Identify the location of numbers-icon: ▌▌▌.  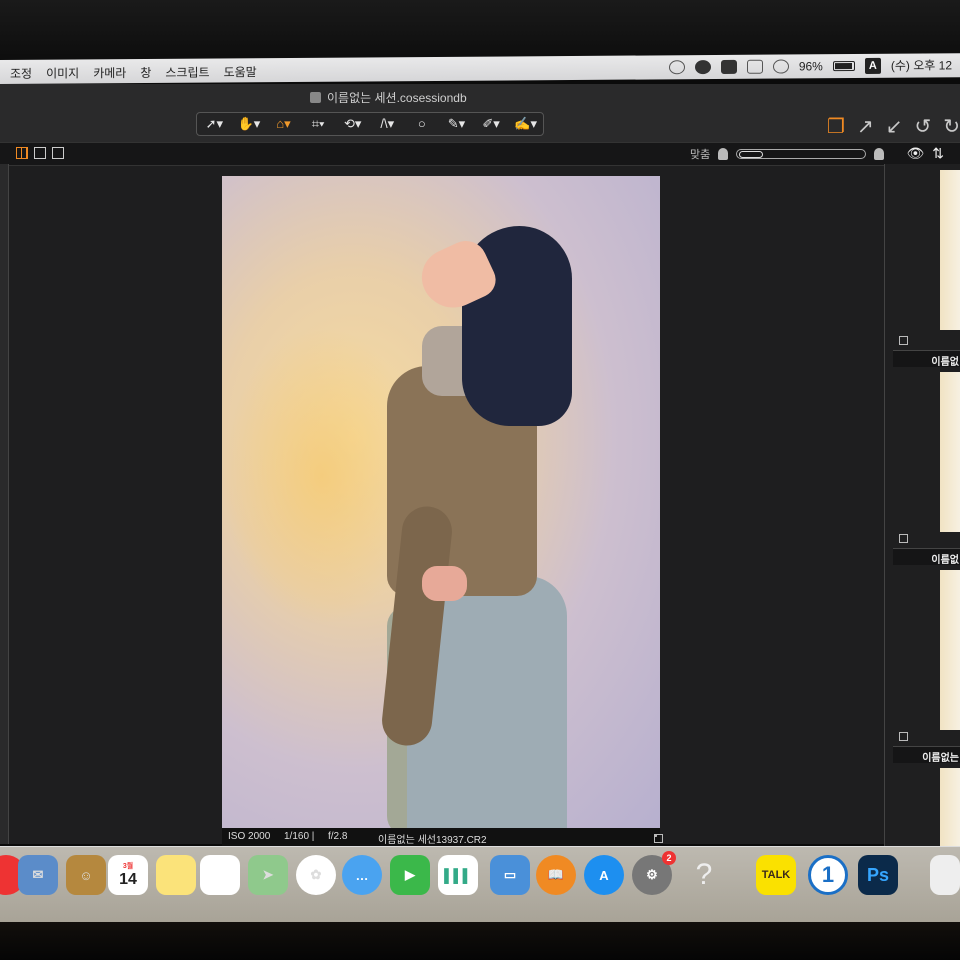
(458, 875).